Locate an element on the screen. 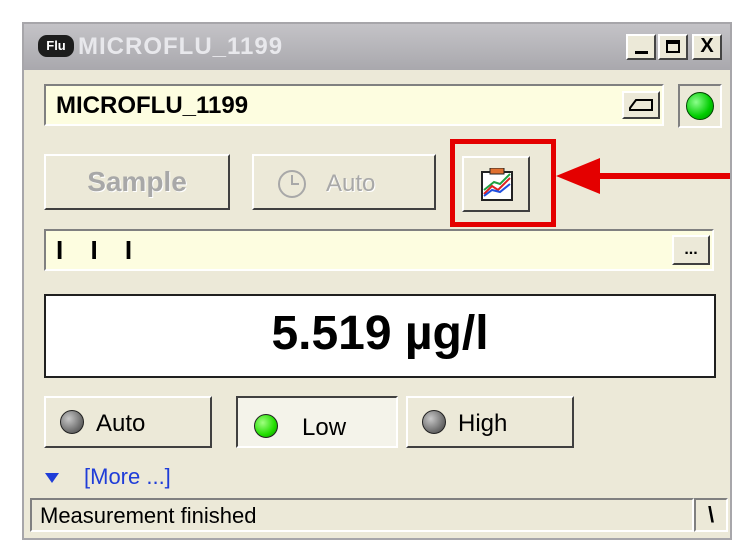 The width and height of the screenshot is (746, 547). connect-button is located at coordinates (641, 105).